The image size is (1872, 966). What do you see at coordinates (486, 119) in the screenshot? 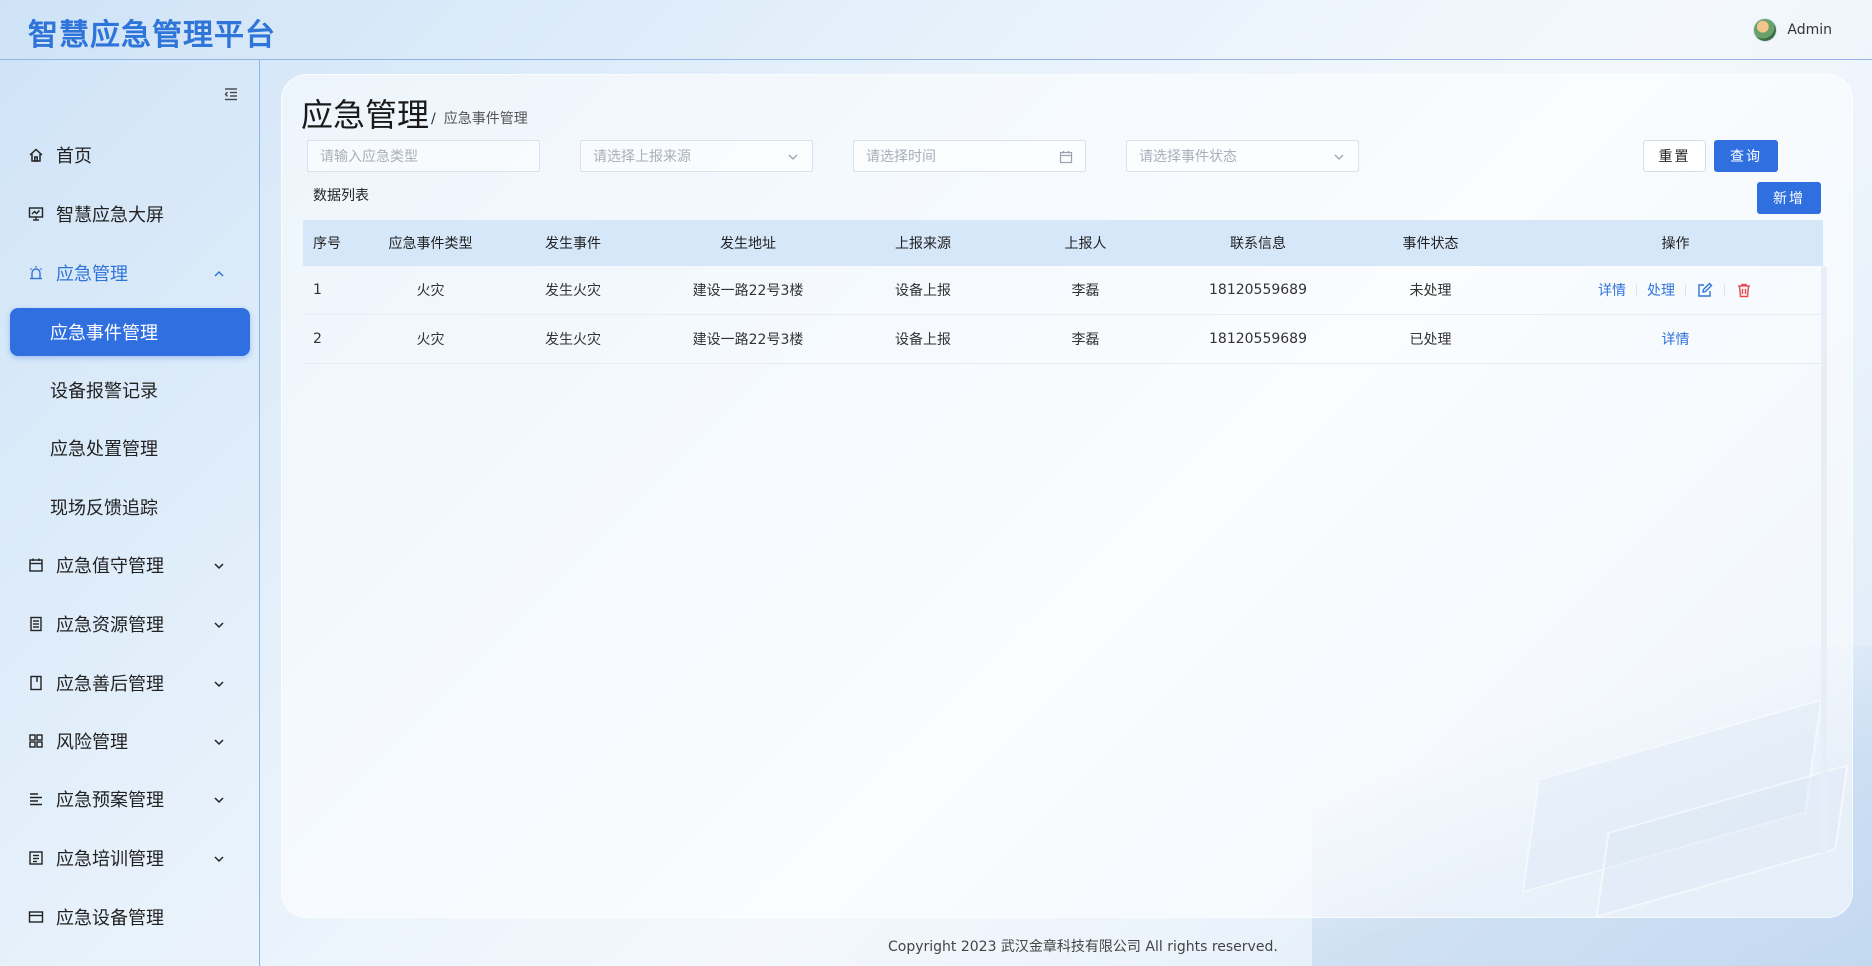
I see `breadcrumb-current: 应急事件管理` at bounding box center [486, 119].